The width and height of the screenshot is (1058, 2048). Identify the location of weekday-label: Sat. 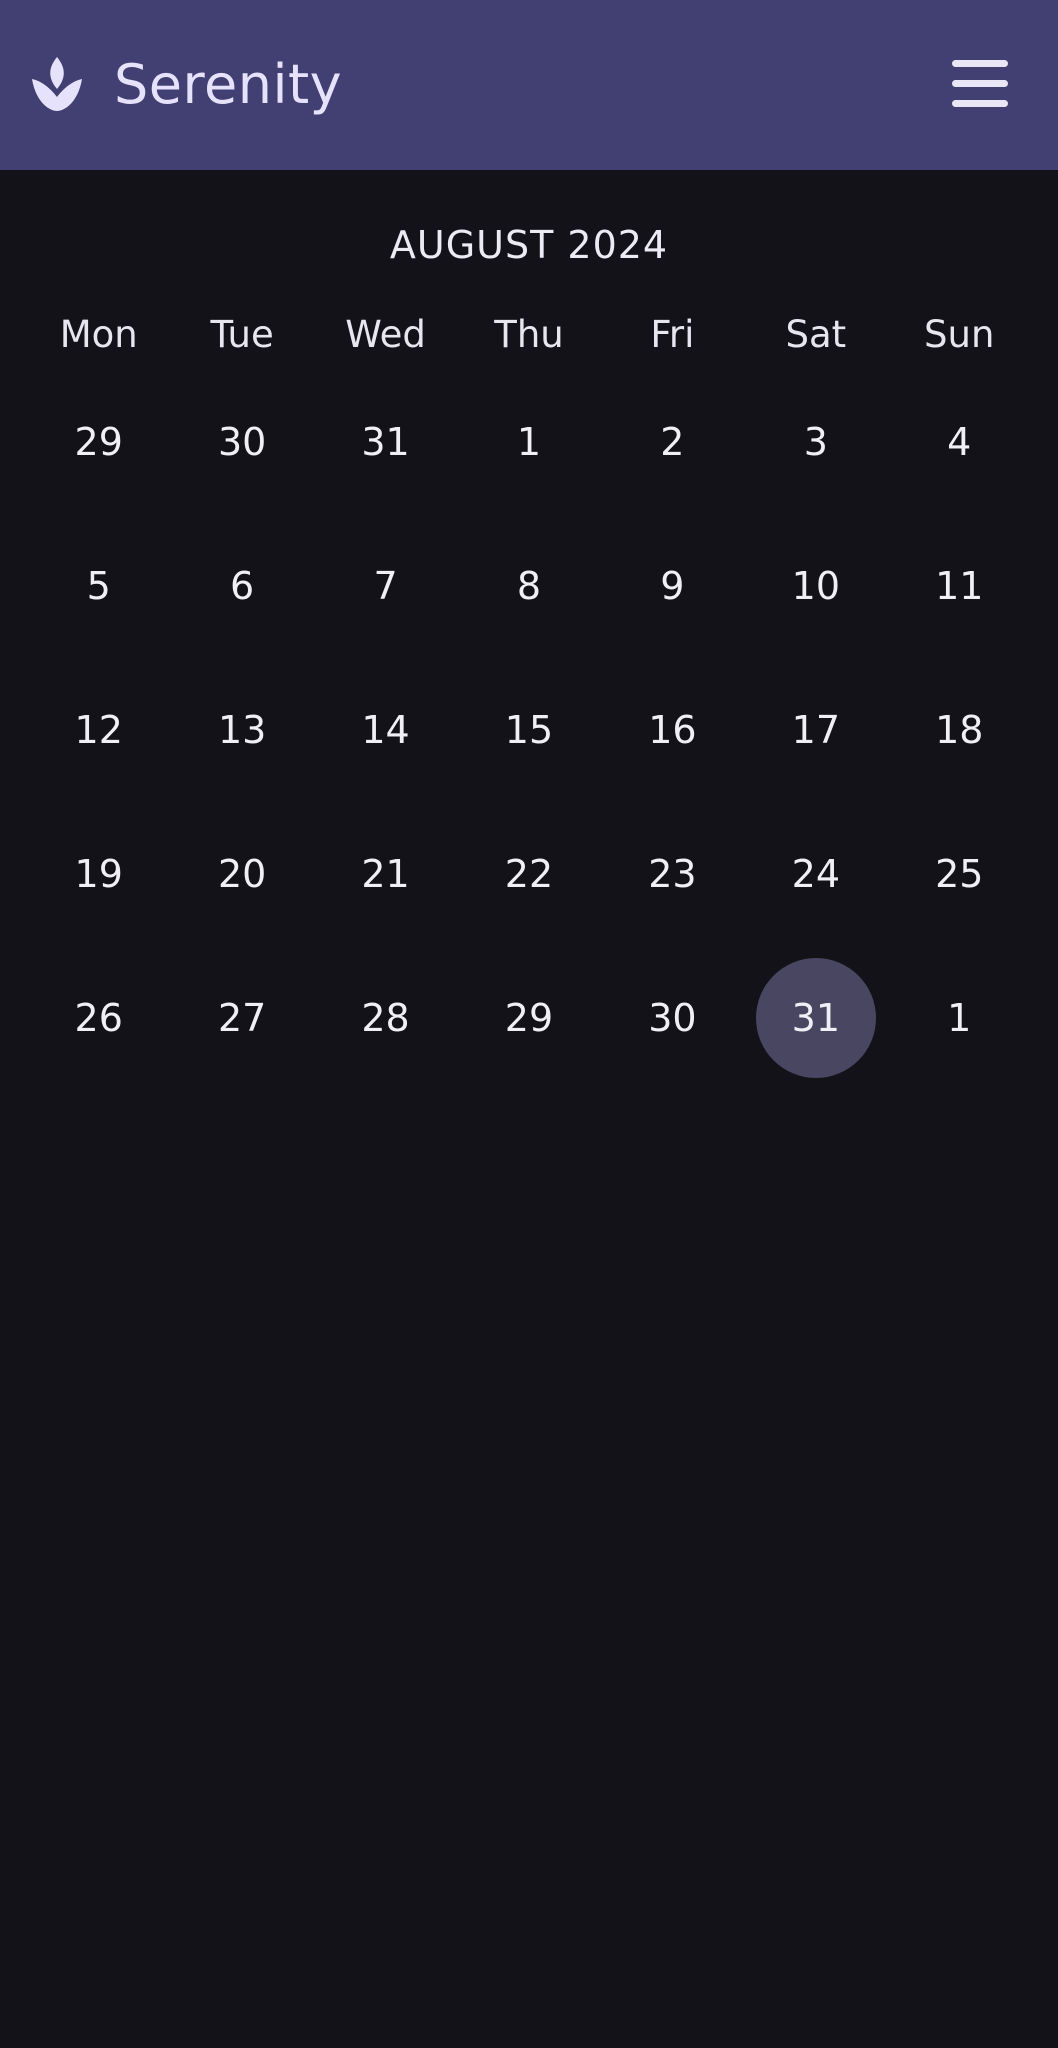
(816, 334).